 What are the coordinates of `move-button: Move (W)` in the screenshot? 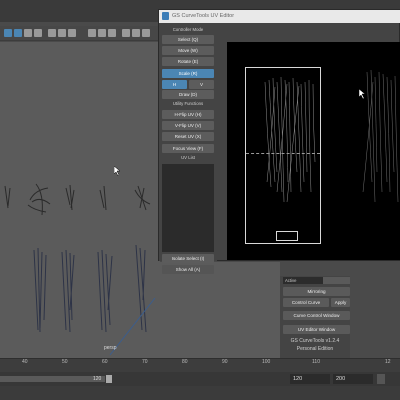 It's located at (188, 50).